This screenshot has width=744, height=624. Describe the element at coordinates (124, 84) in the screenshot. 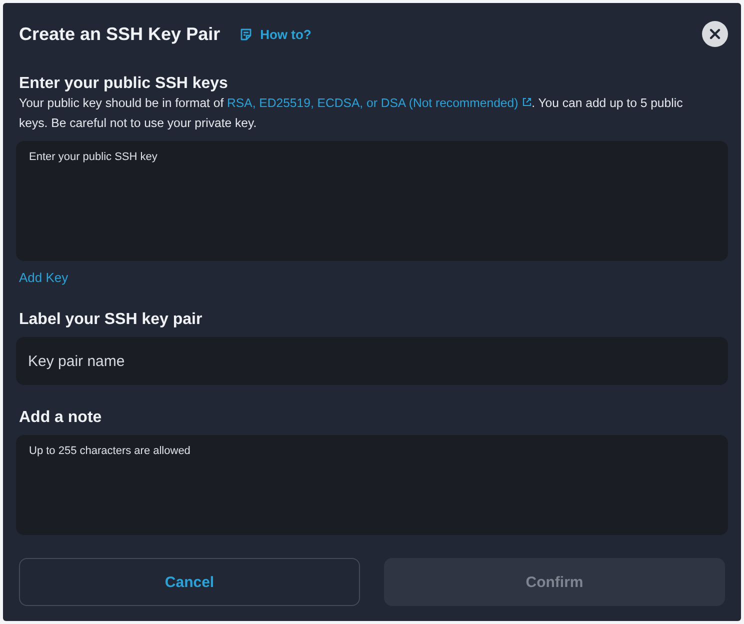

I see `section-heading: Enter your public SSH keys` at that location.